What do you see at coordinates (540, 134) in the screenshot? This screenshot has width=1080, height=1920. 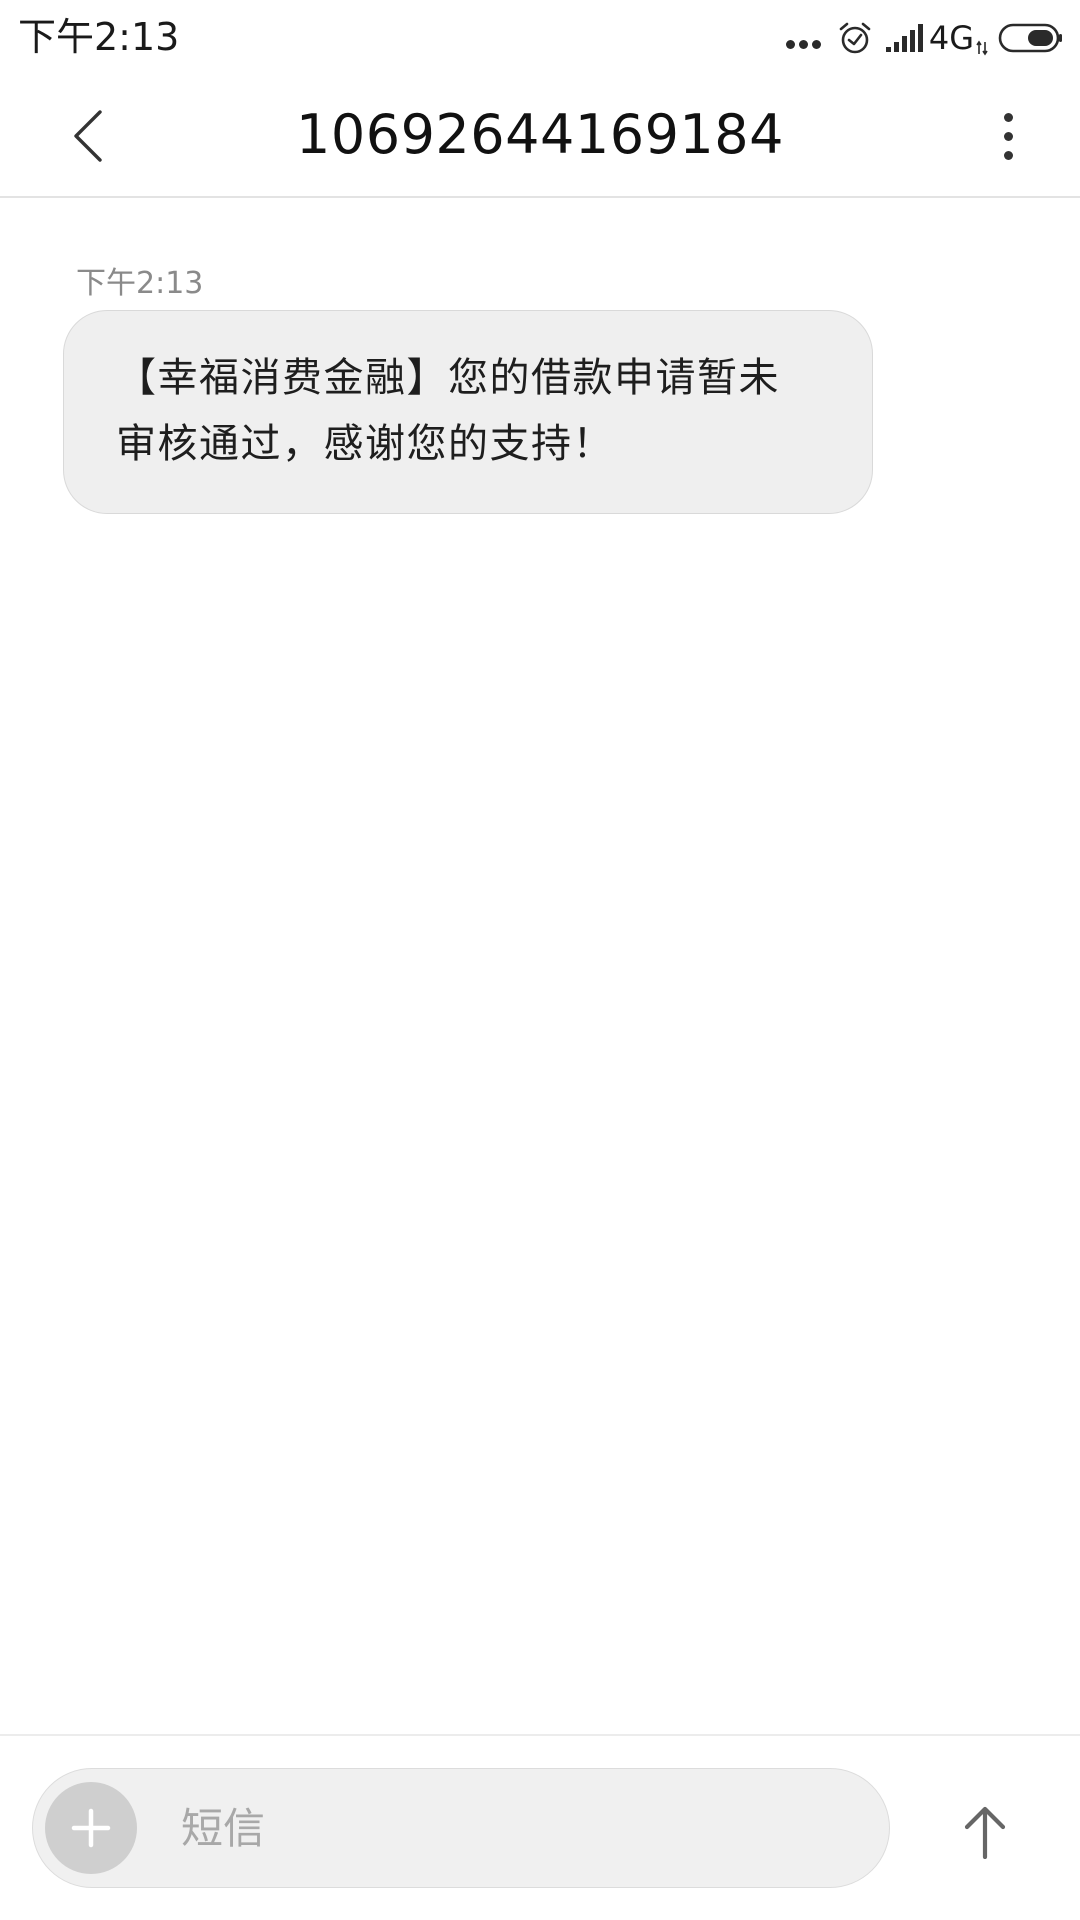 I see `conversation-title: 10692644169184` at bounding box center [540, 134].